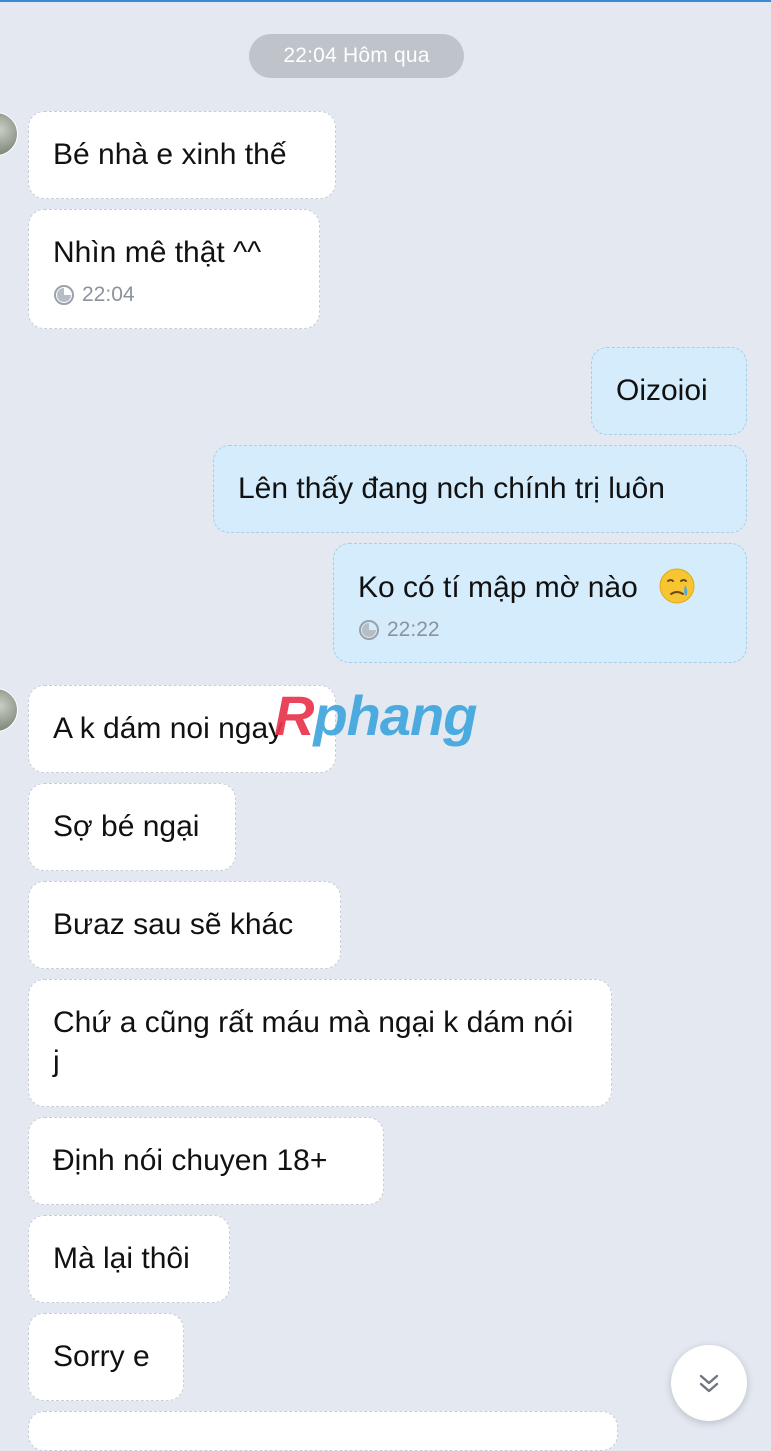 This screenshot has width=771, height=1451. I want to click on date-separator: 22:04 Hôm qua, so click(356, 56).